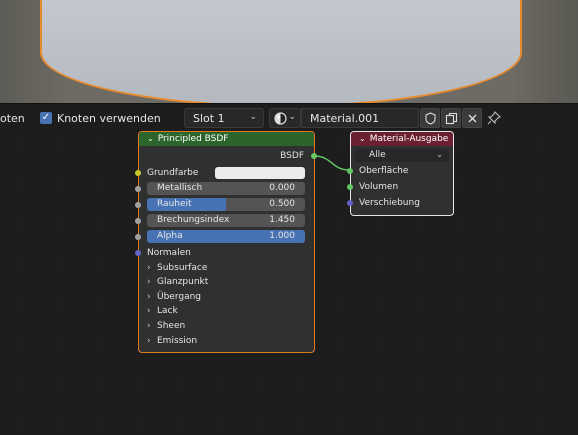 This screenshot has height=435, width=578. Describe the element at coordinates (260, 173) in the screenshot. I see `base-color-swatch` at that location.